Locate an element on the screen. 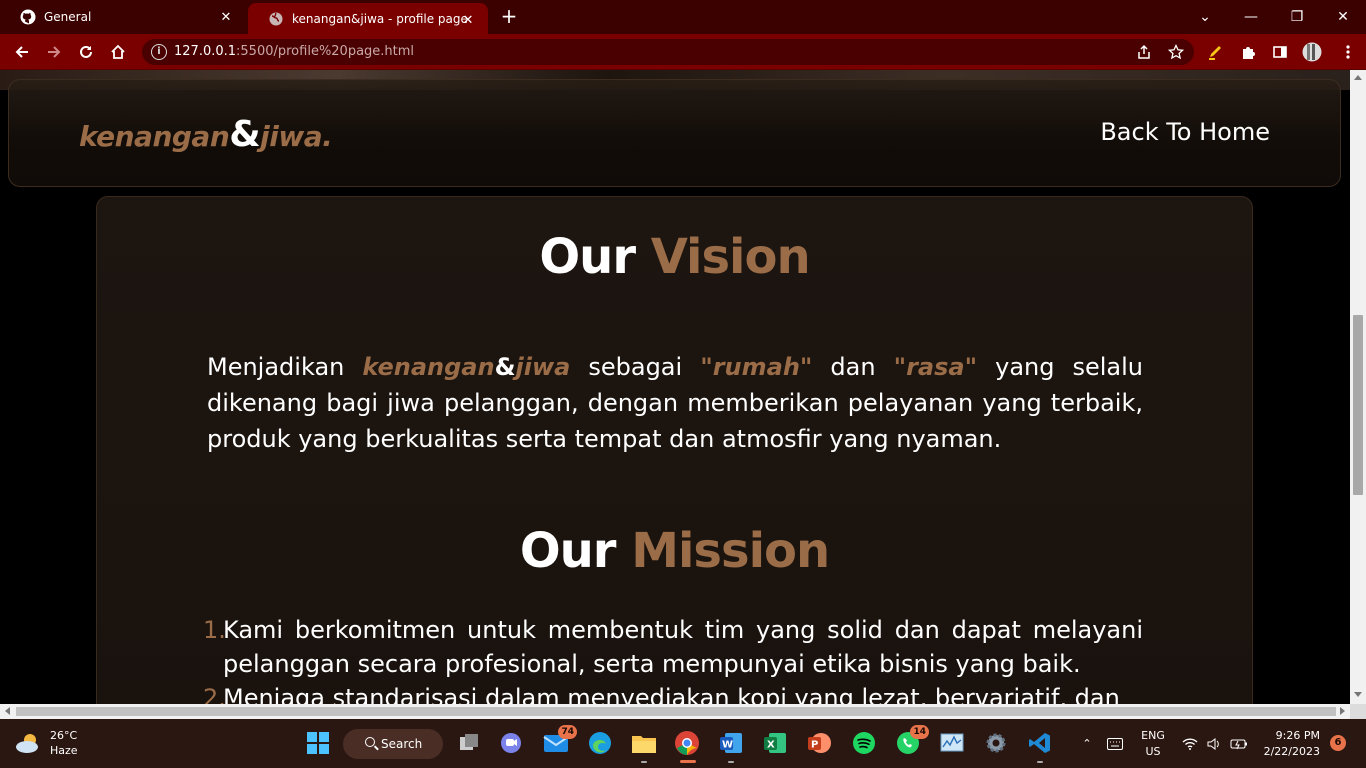 The width and height of the screenshot is (1366, 768). teams-chat-icon is located at coordinates (511, 743).